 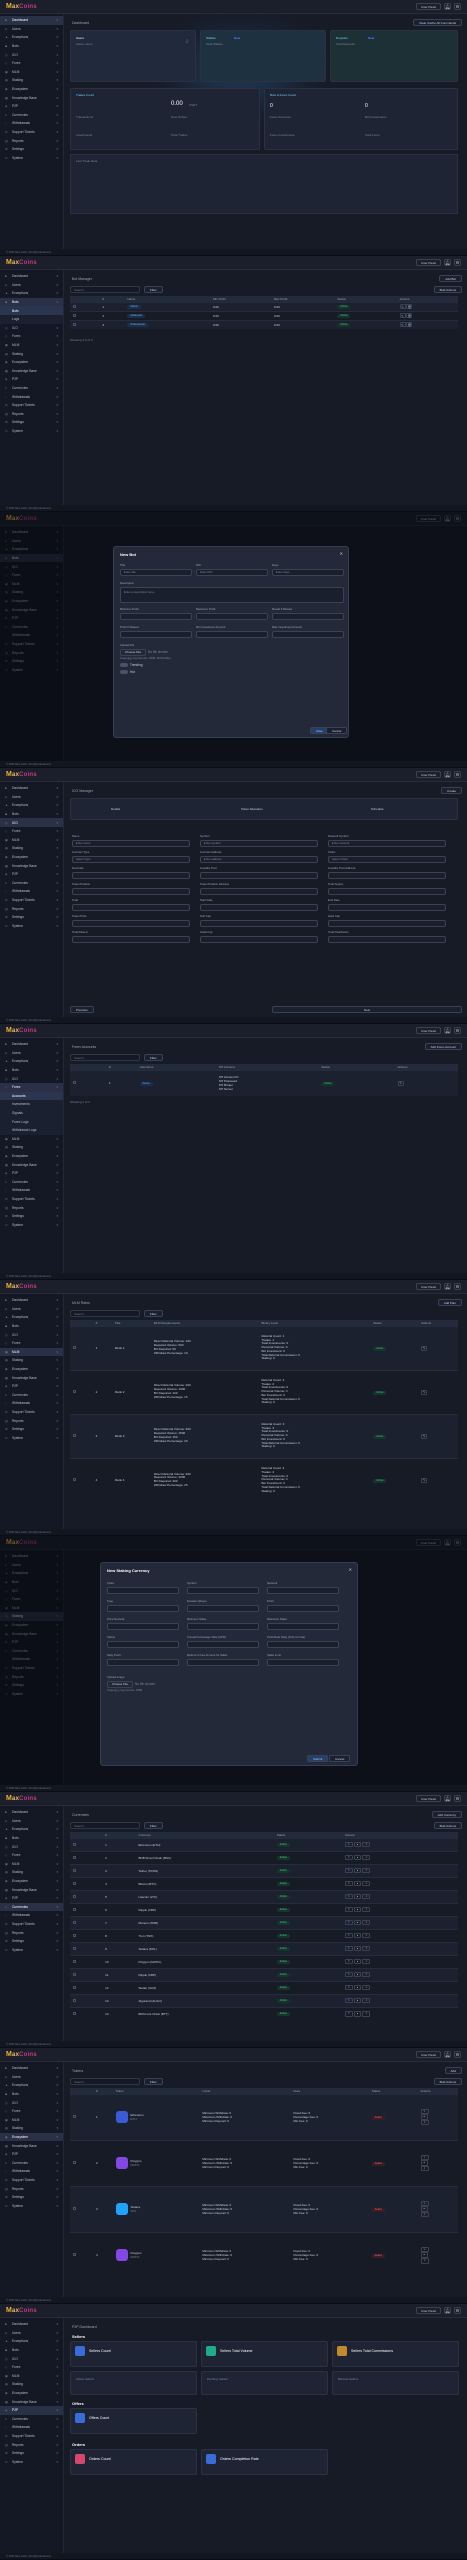 What do you see at coordinates (252, 809) in the screenshot?
I see `step-label: Token Allocation` at bounding box center [252, 809].